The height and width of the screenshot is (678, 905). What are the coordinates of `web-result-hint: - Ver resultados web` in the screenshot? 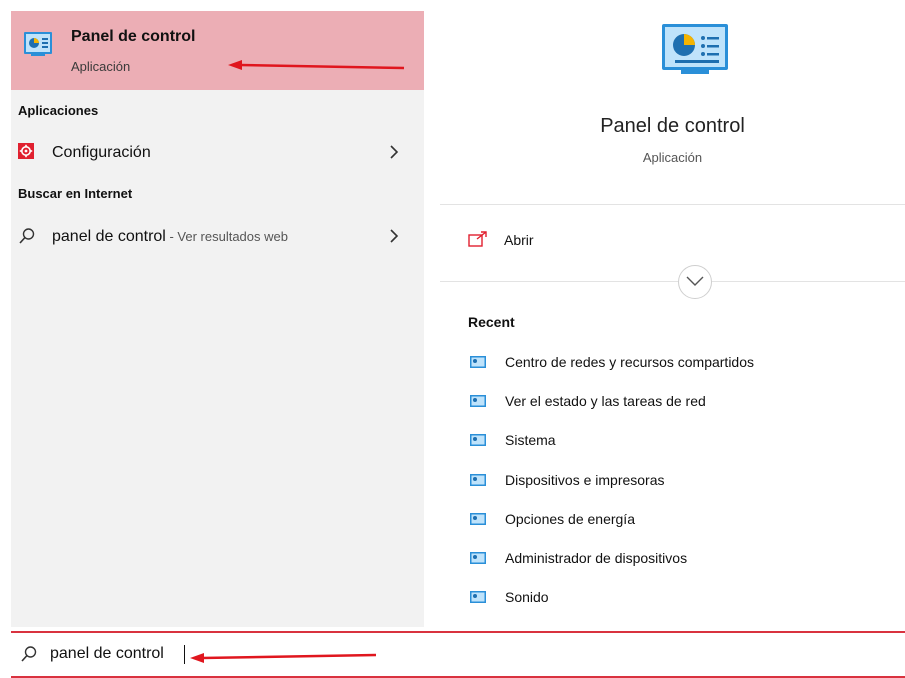 It's located at (226, 236).